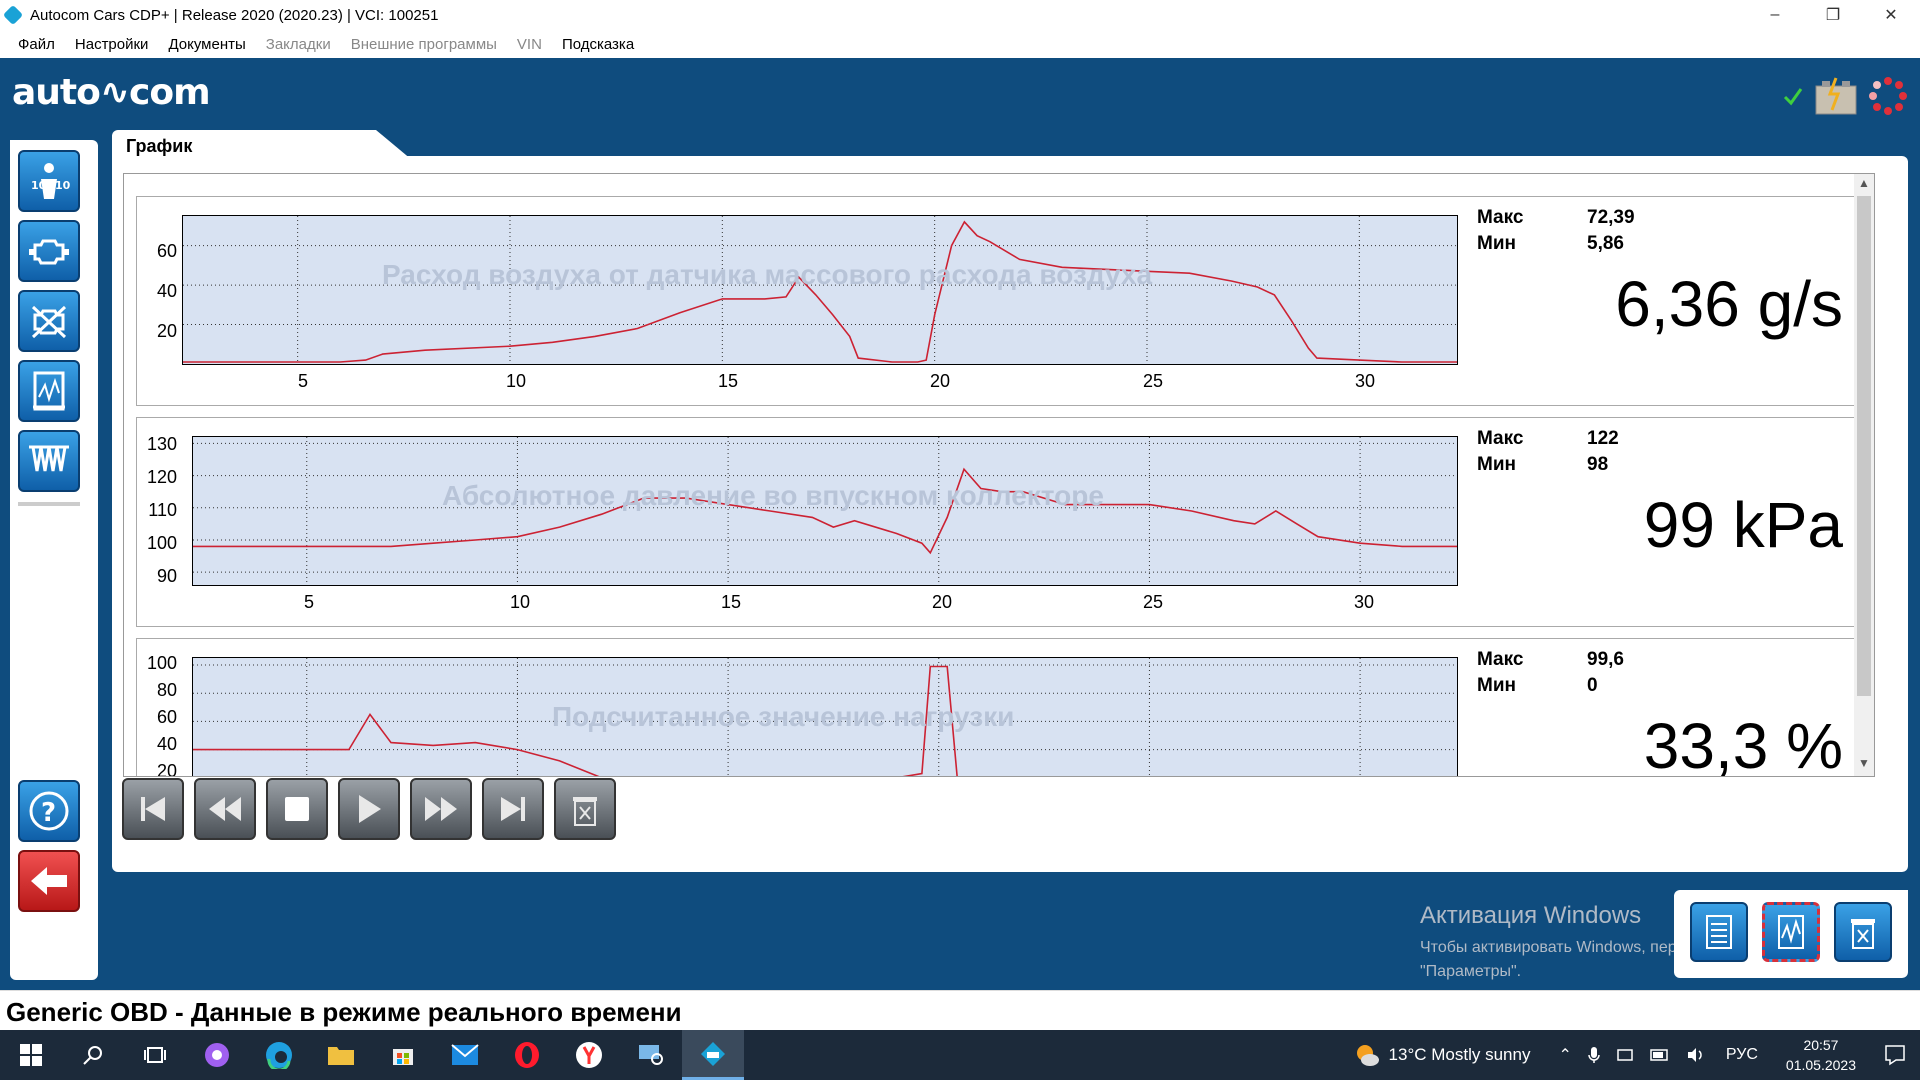 This screenshot has width=1920, height=1080. Describe the element at coordinates (279, 1055) in the screenshot. I see `edge-browser` at that location.